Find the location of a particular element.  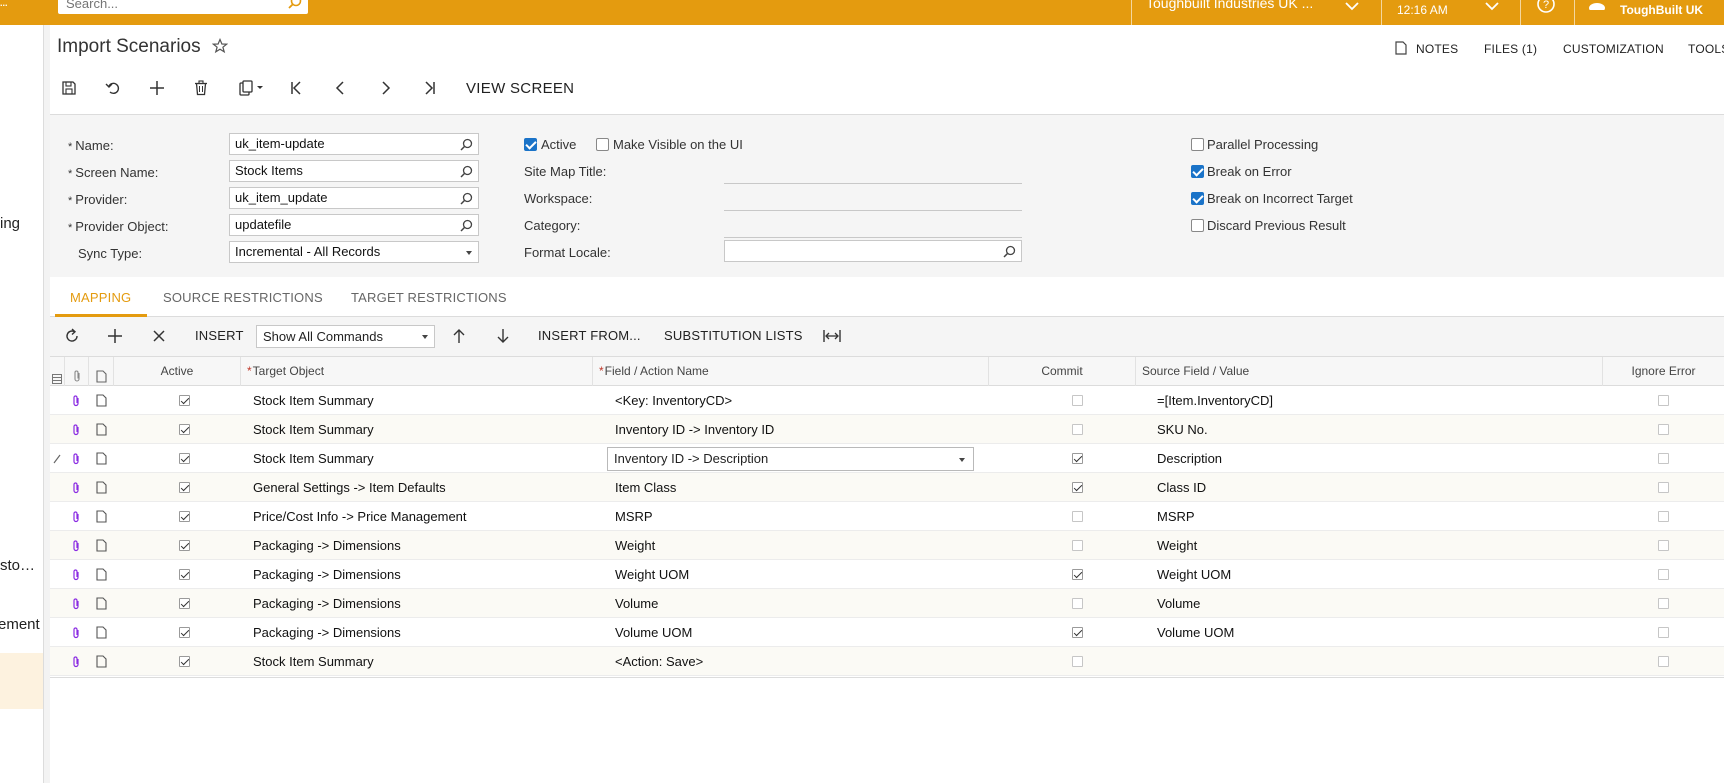

field-action-cell: Volume UOM is located at coordinates (800, 632).